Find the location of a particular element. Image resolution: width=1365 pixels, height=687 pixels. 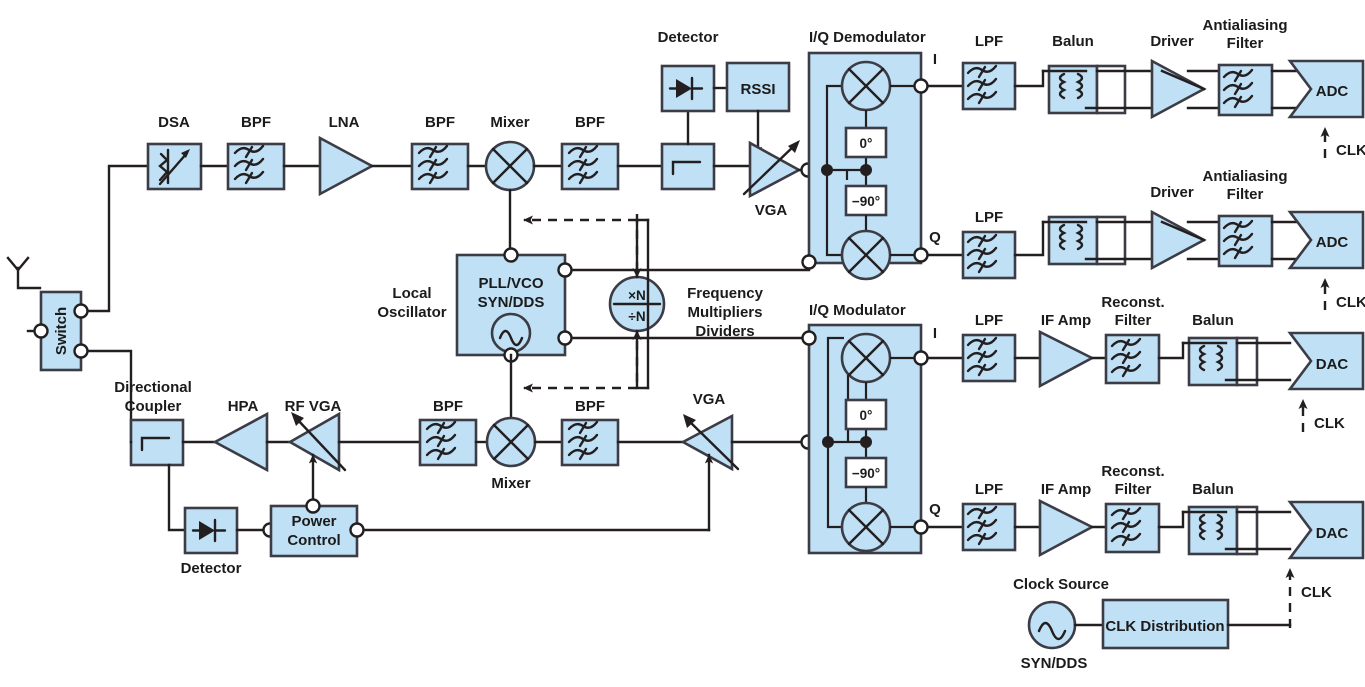

mod-q-label: Q is located at coordinates (935, 509).